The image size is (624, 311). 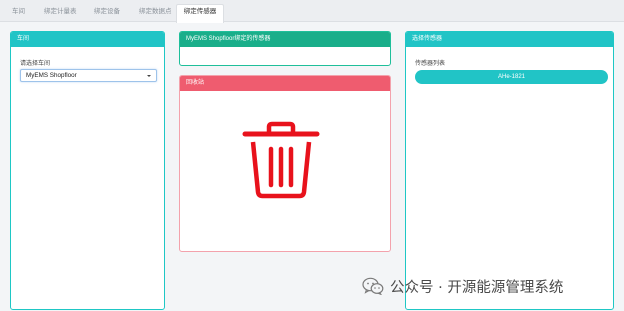 I want to click on caret-down-icon, so click(x=149, y=76).